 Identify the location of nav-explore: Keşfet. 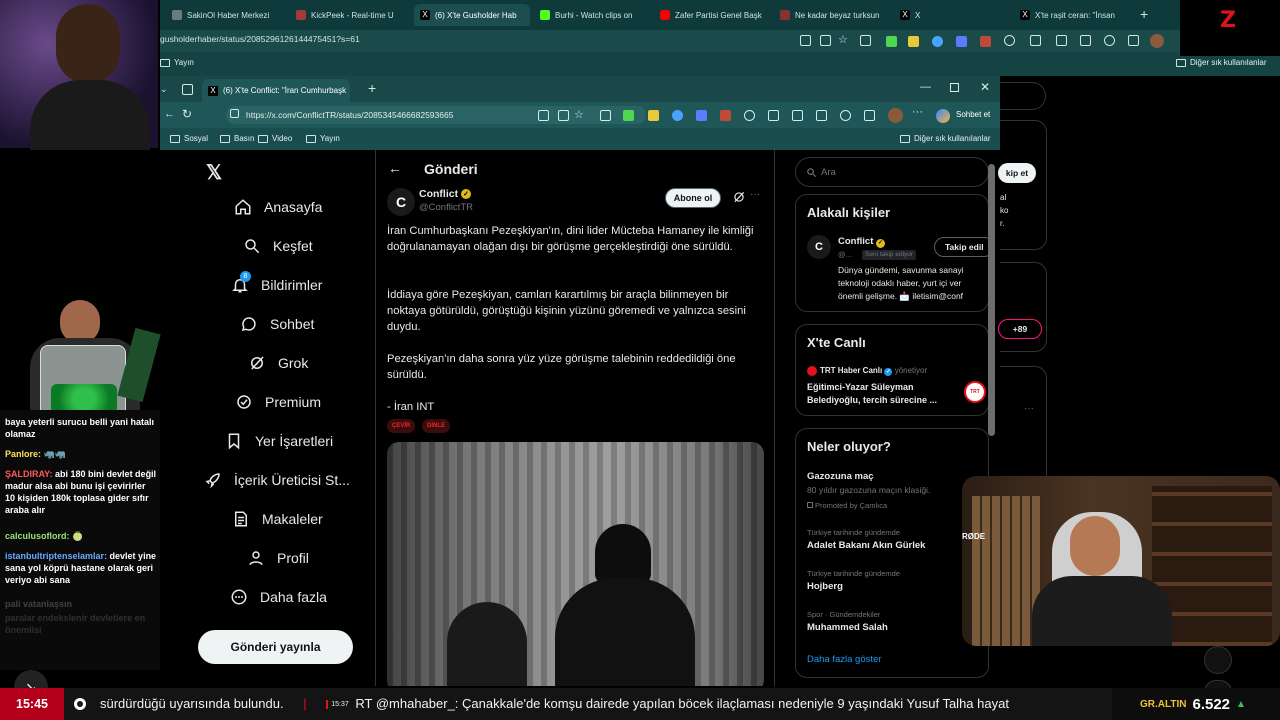
(278, 246).